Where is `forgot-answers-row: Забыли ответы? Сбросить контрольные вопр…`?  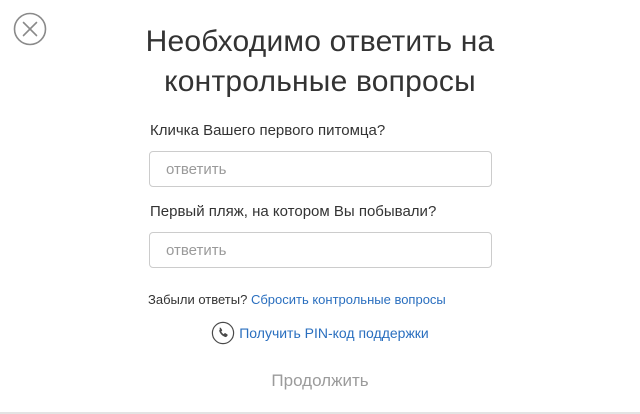 forgot-answers-row: Забыли ответы? Сбросить контрольные вопр… is located at coordinates (297, 300).